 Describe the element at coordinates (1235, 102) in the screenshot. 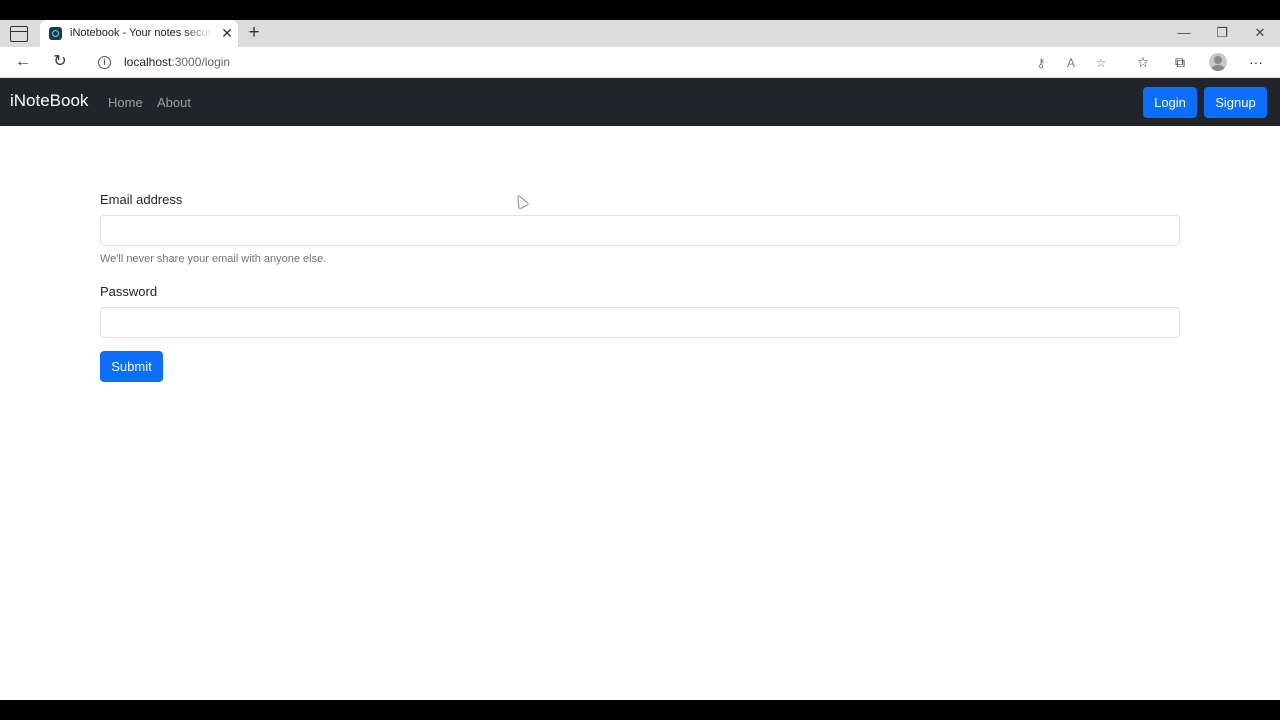

I see `signup-button: Signup` at that location.